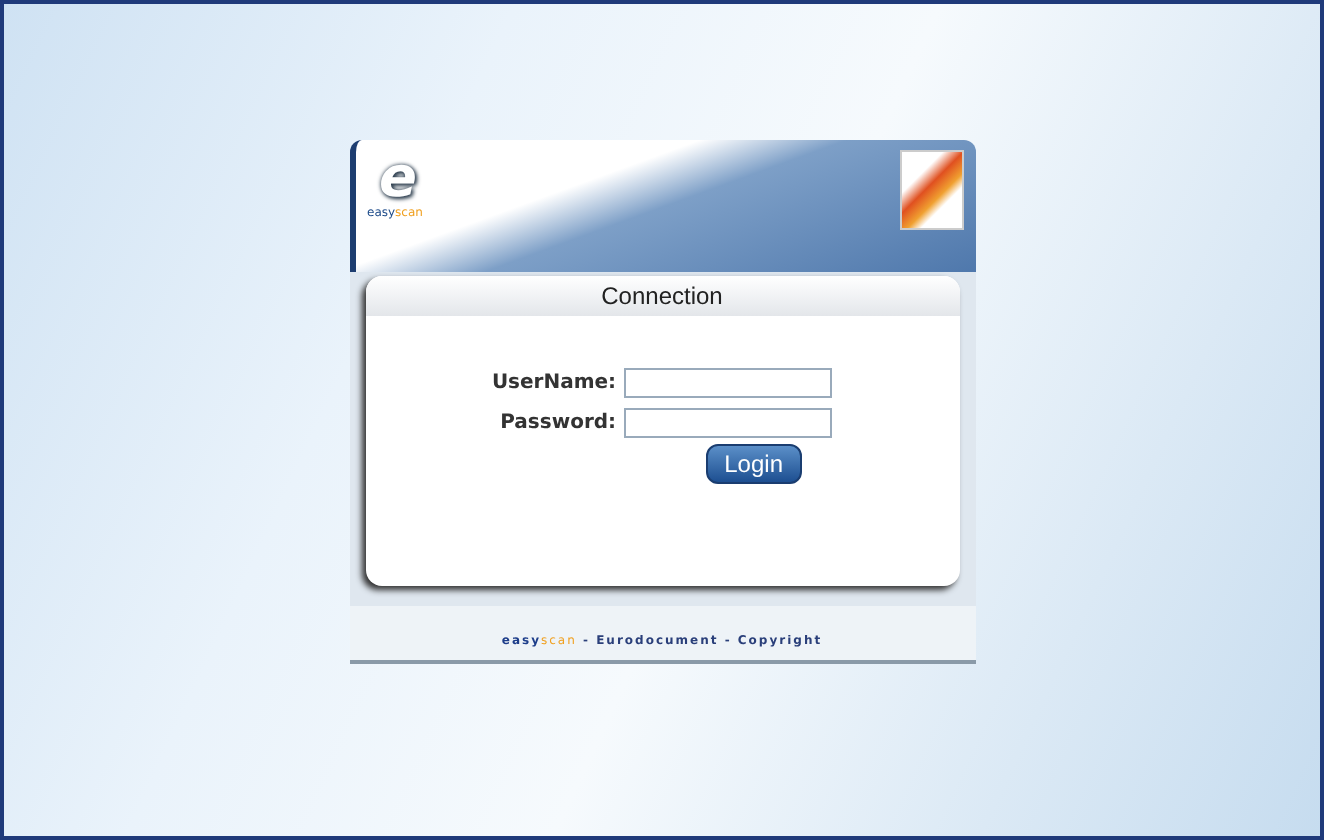 The width and height of the screenshot is (1324, 840). Describe the element at coordinates (398, 178) in the screenshot. I see `logo-letter: e` at that location.